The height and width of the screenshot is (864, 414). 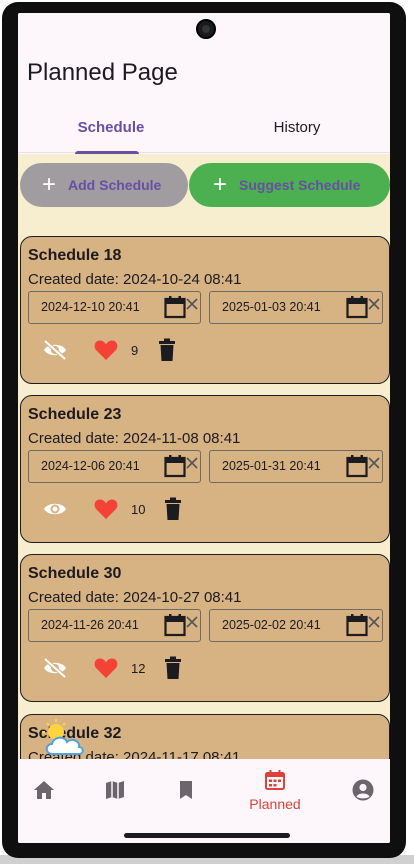 I want to click on eye-icon, so click(x=55, y=509).